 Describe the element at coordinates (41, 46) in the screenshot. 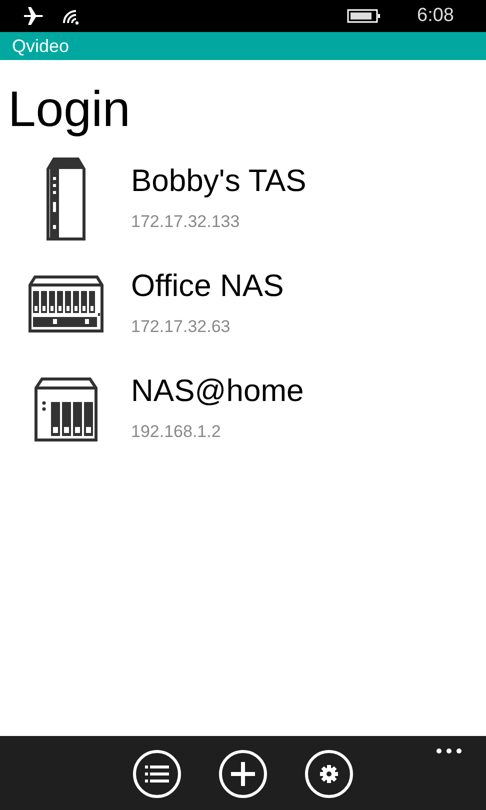

I see `app-title: Qvideo` at that location.